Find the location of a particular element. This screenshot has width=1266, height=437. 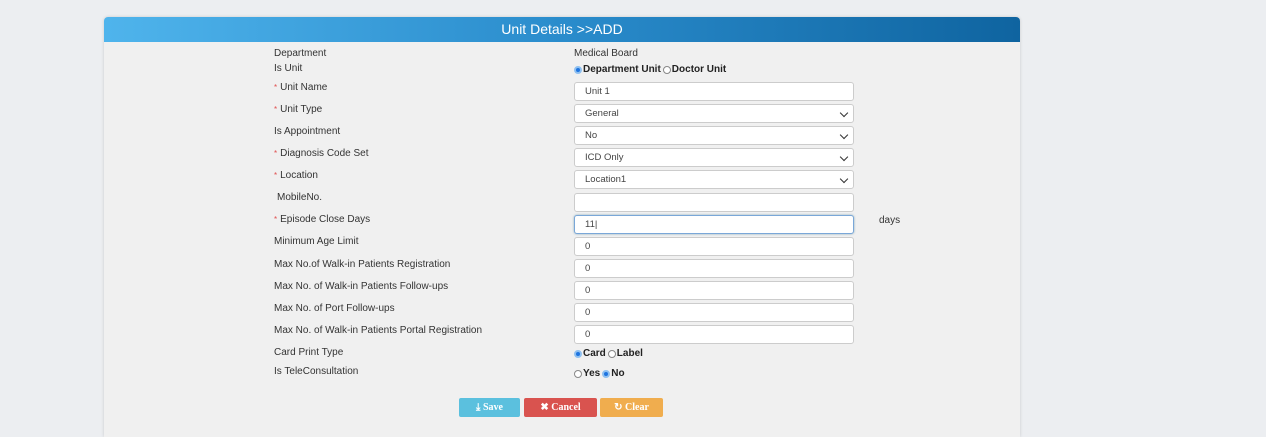

label-option-label: Label is located at coordinates (629, 353).